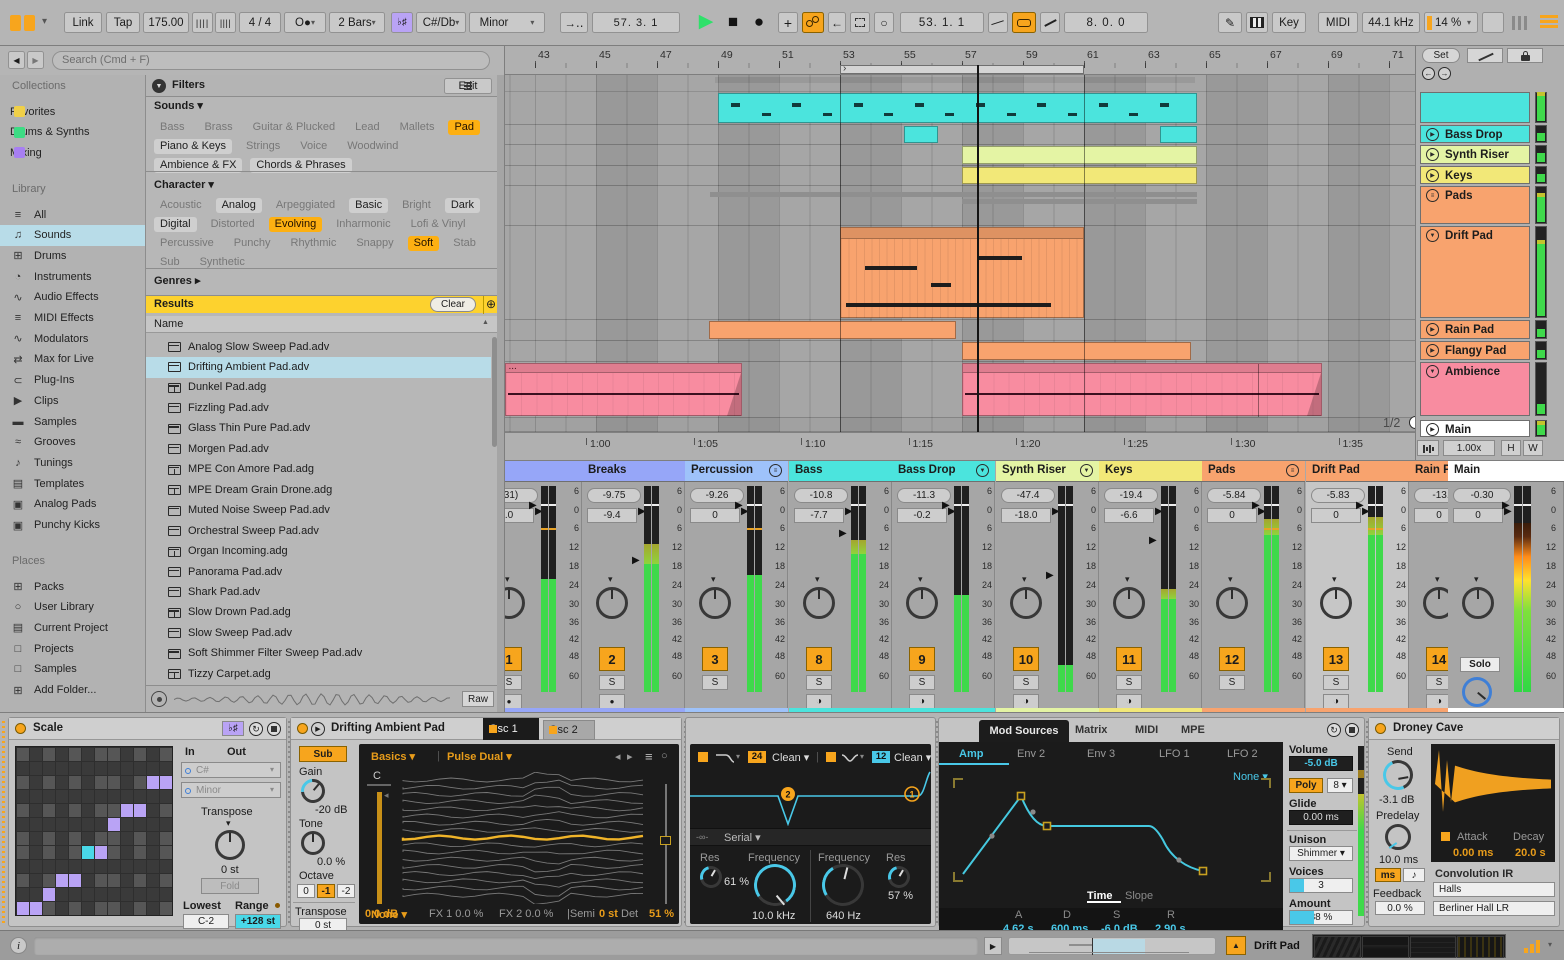 This screenshot has width=1564, height=960. I want to click on display-menu-icon: ≡, so click(651, 756).